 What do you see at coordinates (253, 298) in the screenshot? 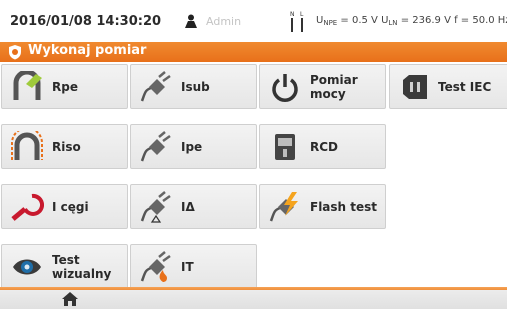
I see `footer-bar` at bounding box center [253, 298].